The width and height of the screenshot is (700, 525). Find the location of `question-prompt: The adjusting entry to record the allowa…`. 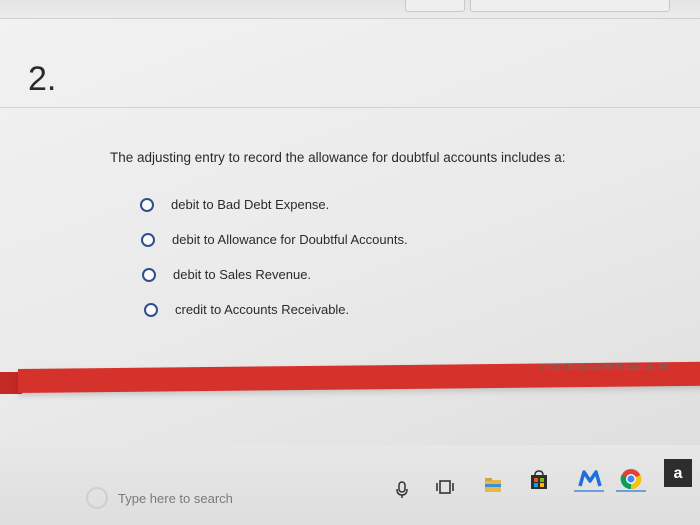

question-prompt: The adjusting entry to record the allowa… is located at coordinates (338, 157).